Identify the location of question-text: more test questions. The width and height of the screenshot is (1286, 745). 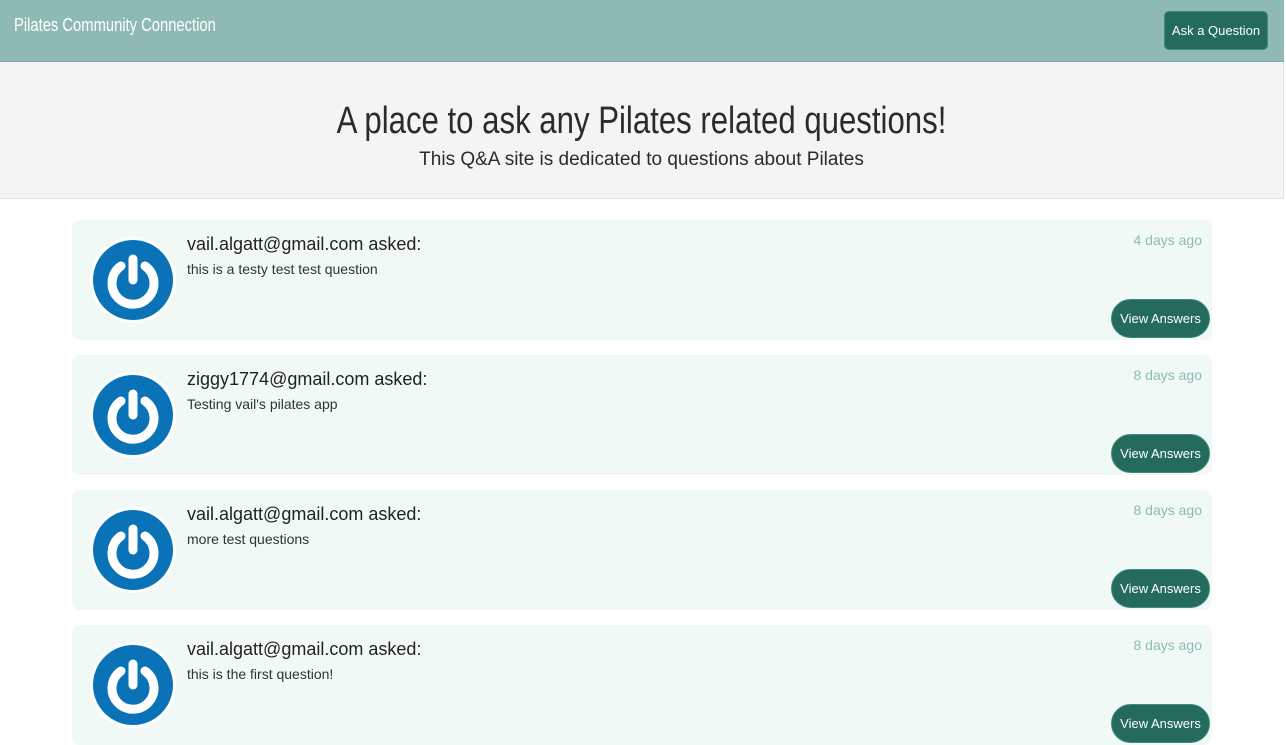
(248, 539).